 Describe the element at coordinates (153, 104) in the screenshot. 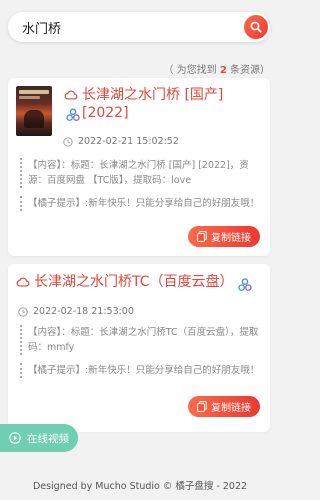

I see `result-title: 长津湖之水门桥 [国产] [2022]` at that location.